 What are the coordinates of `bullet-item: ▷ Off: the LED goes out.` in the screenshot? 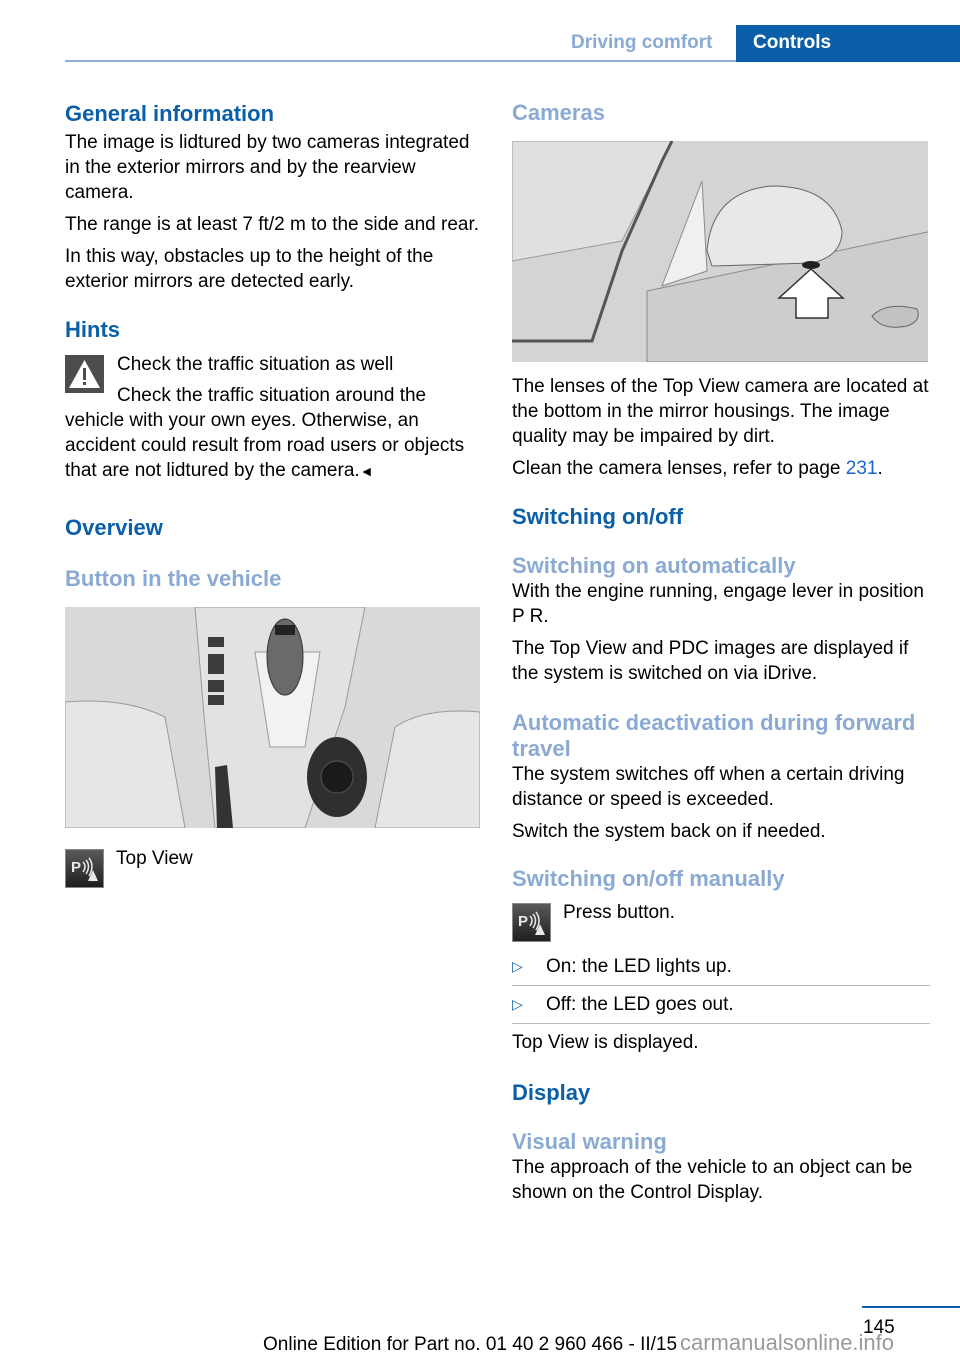 It's located at (623, 1004).